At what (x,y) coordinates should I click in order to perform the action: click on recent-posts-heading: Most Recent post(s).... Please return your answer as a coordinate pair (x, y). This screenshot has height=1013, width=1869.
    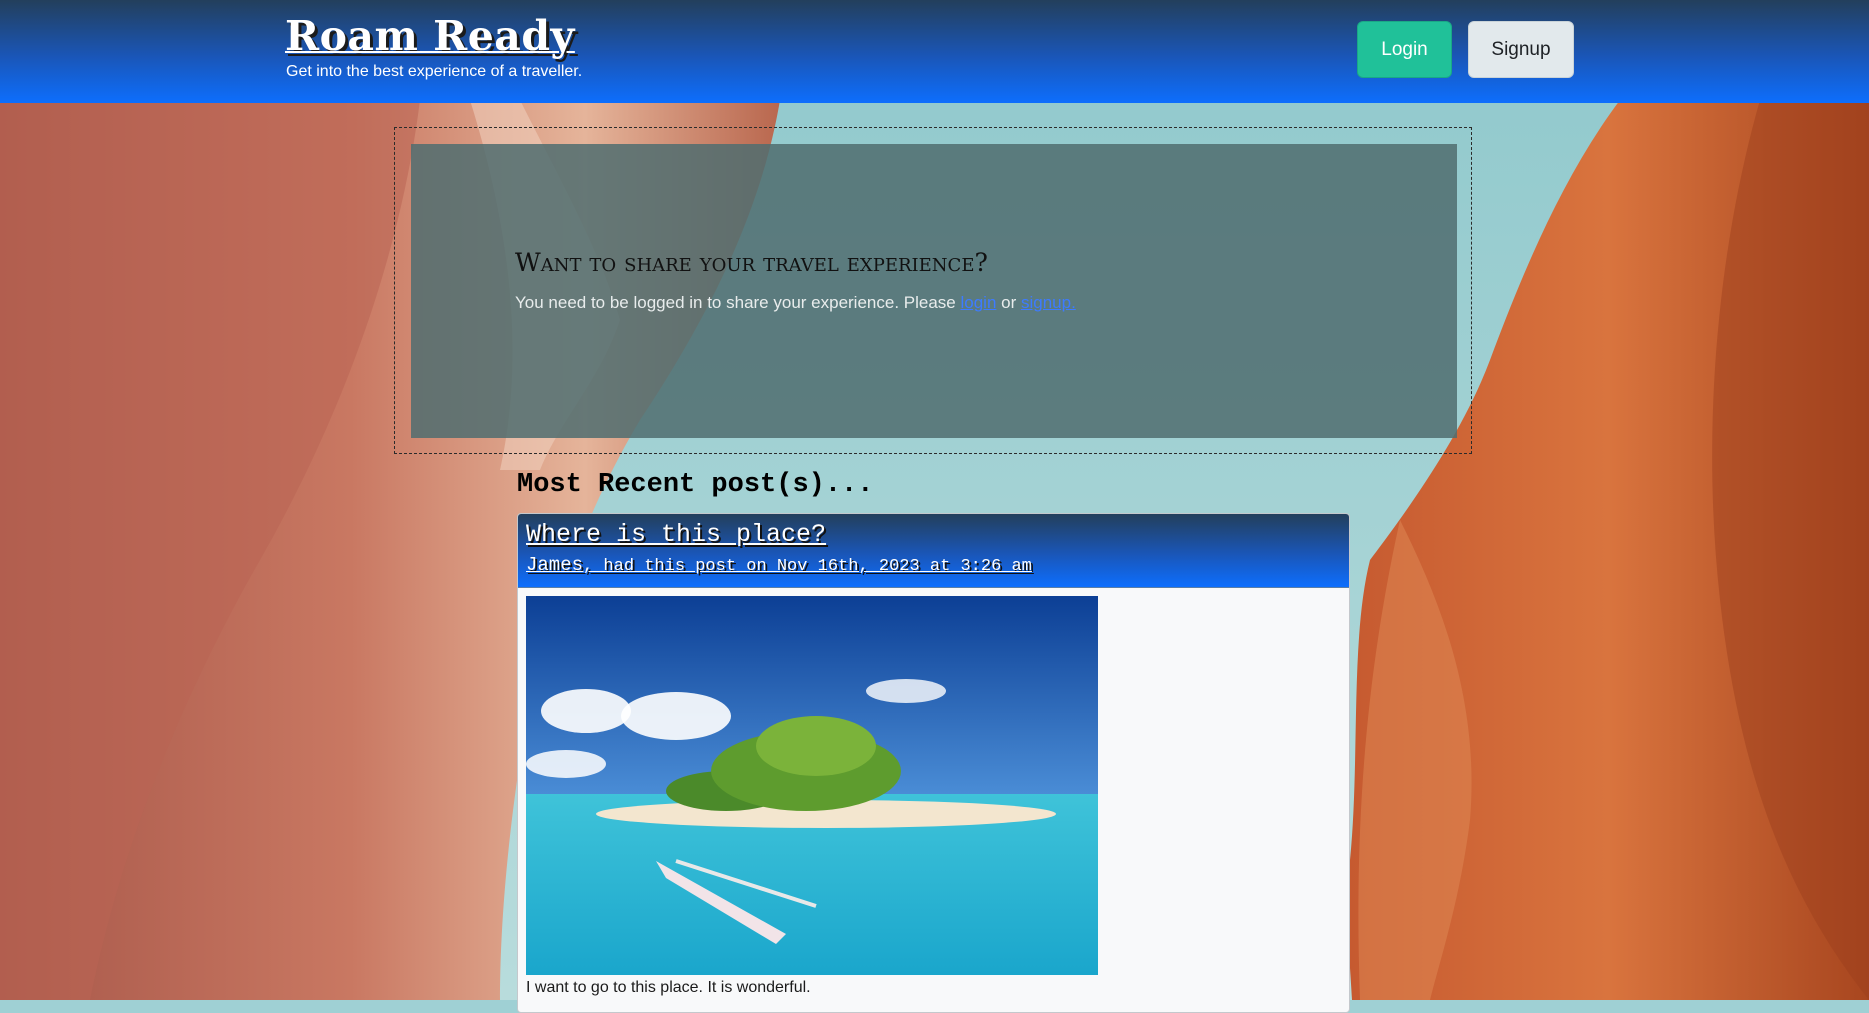
    Looking at the image, I should click on (695, 485).